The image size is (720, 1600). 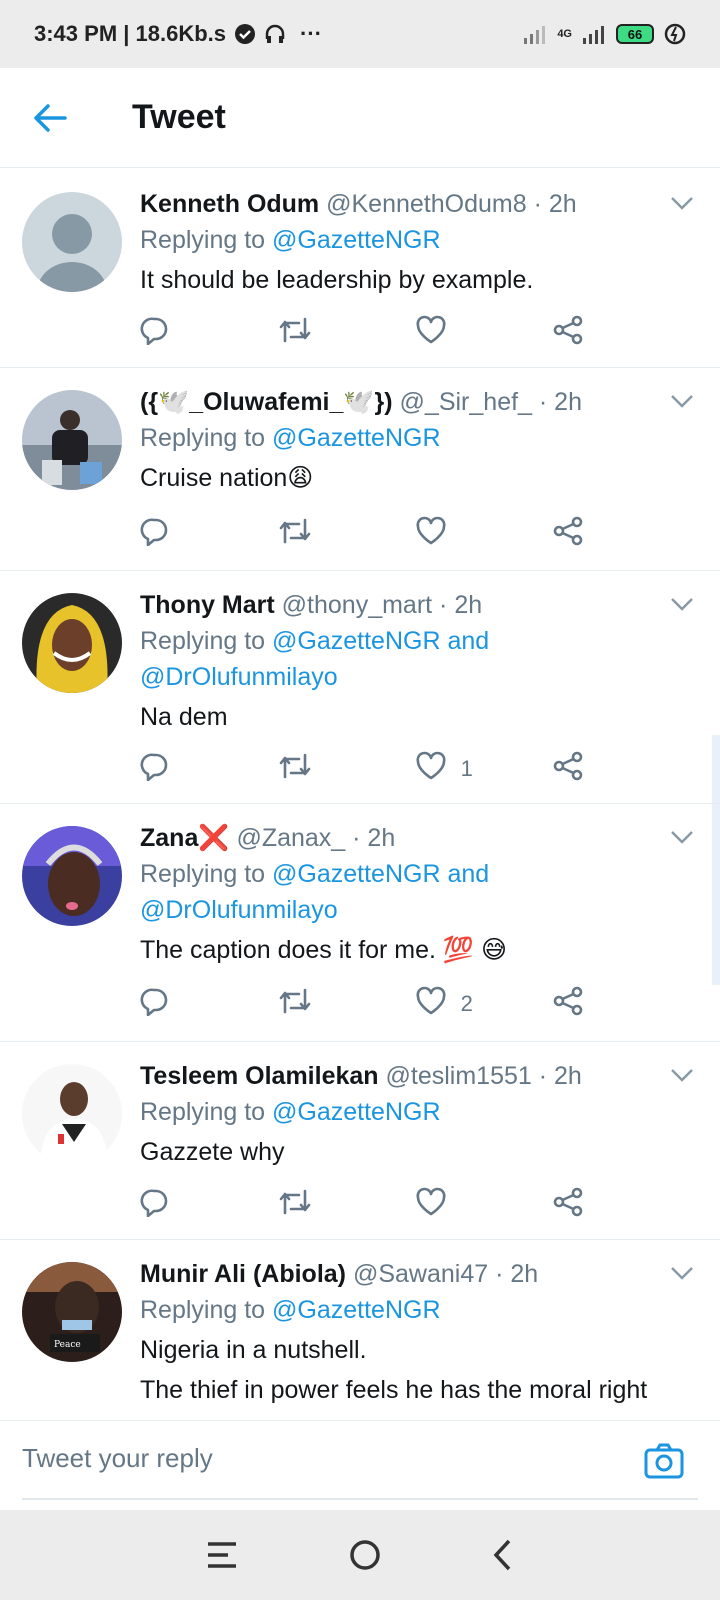 What do you see at coordinates (337, 280) in the screenshot?
I see `tweet-text: It should be leadership by example.` at bounding box center [337, 280].